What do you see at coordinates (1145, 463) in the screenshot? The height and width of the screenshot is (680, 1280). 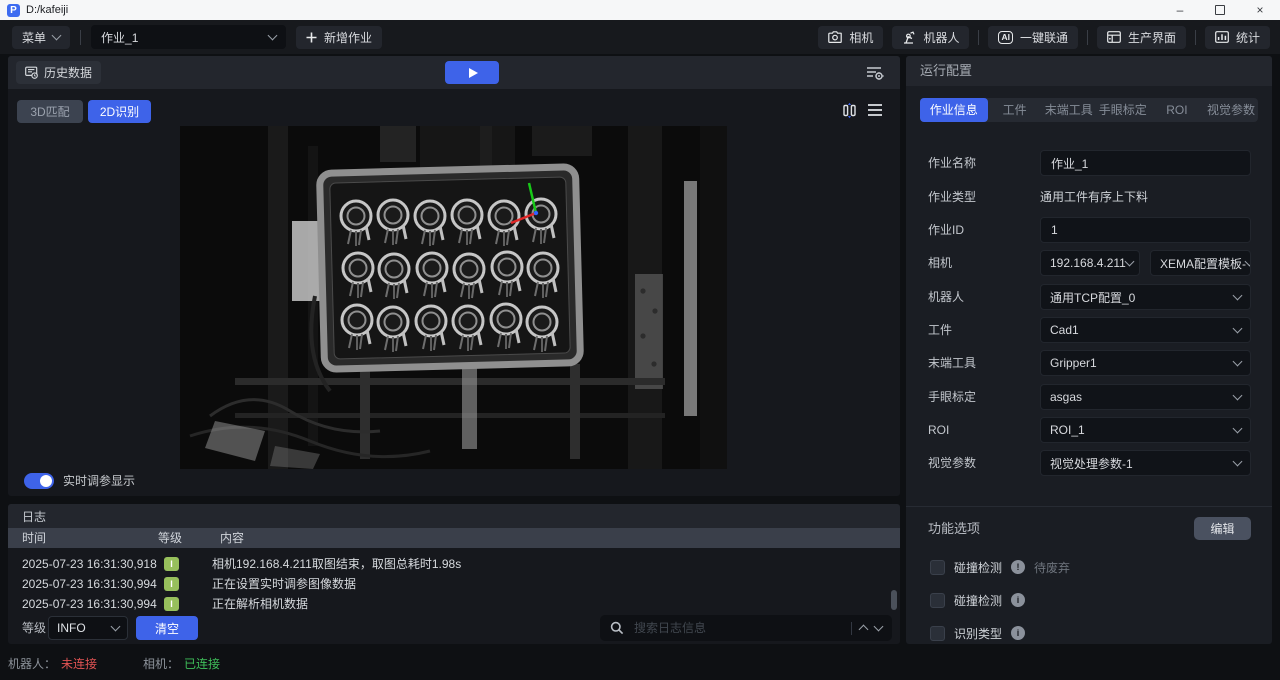 I see `vision-params-select: 视觉处理参数-1` at bounding box center [1145, 463].